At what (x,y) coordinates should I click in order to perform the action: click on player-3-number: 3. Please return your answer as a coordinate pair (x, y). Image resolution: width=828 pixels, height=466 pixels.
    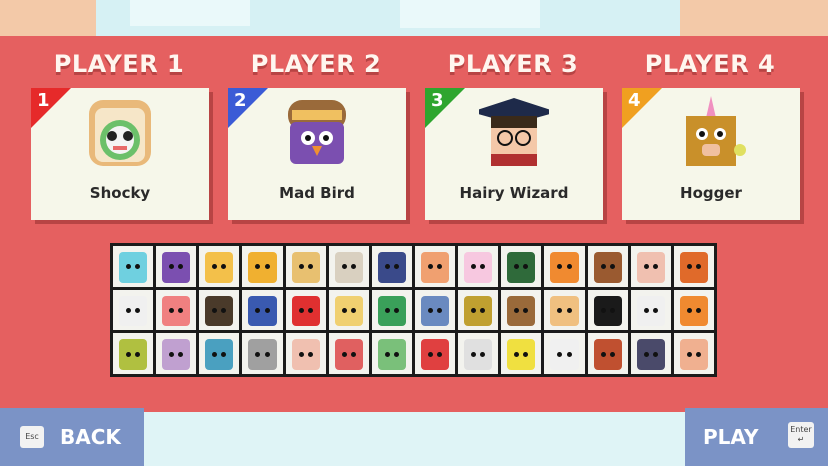
    Looking at the image, I should click on (437, 100).